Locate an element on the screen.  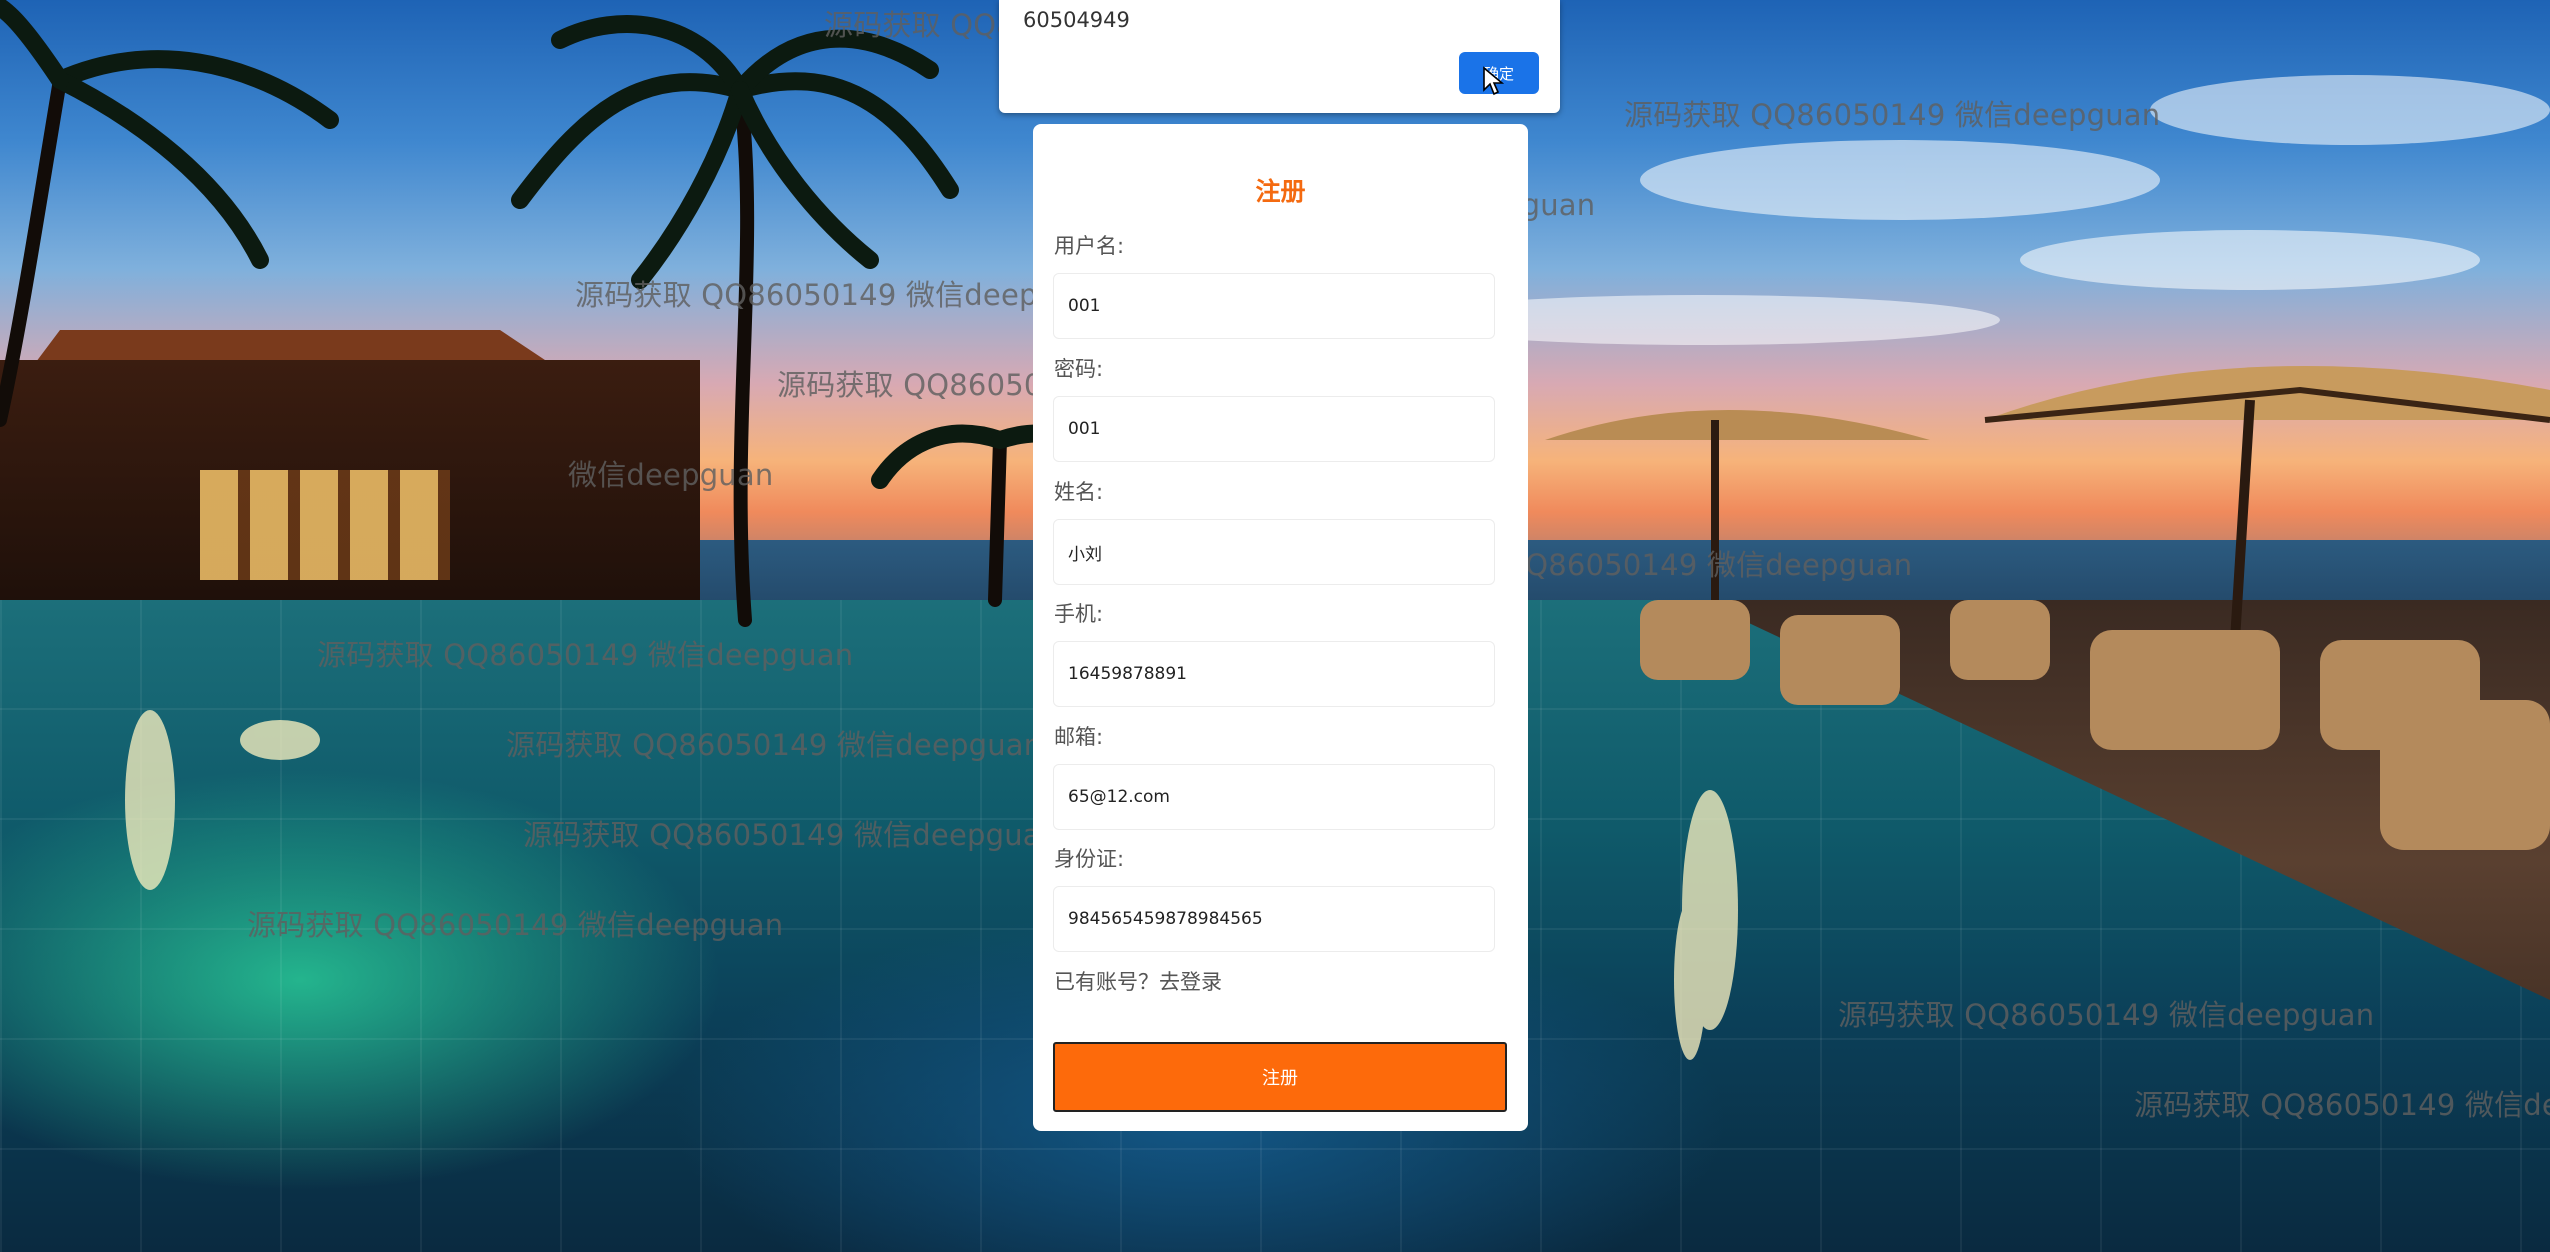
register-title: 注册 is located at coordinates (1280, 191).